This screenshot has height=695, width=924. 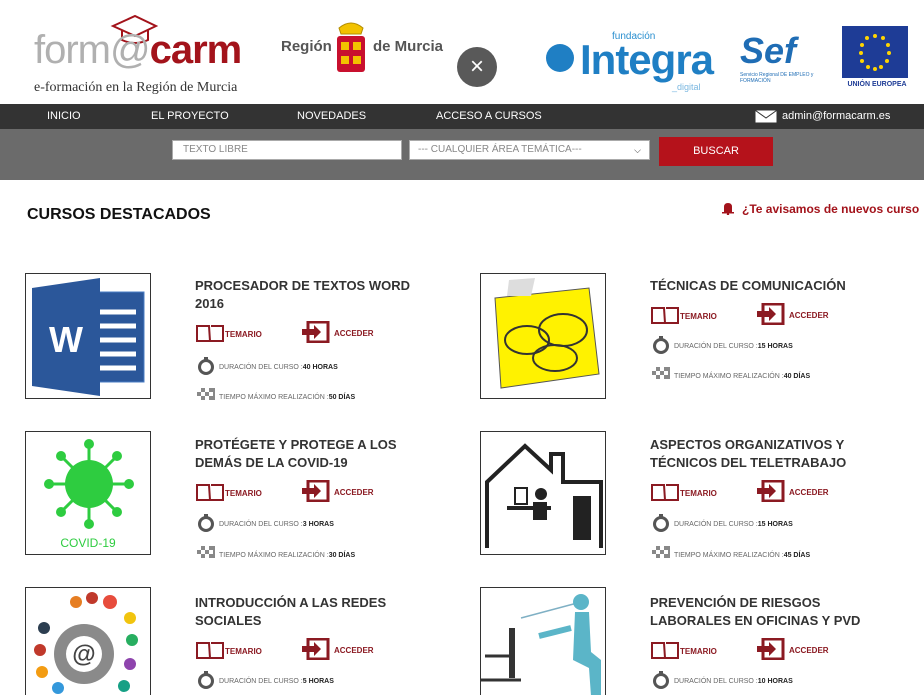 I want to click on region-text-left: Región, so click(x=306, y=46).